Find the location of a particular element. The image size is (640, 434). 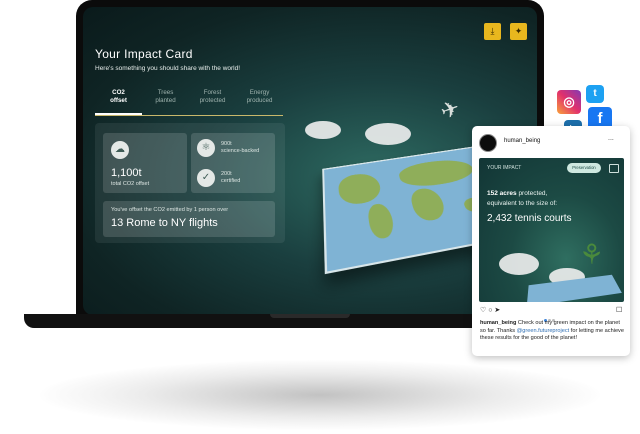

acres-suffix: protected, is located at coordinates (532, 193).